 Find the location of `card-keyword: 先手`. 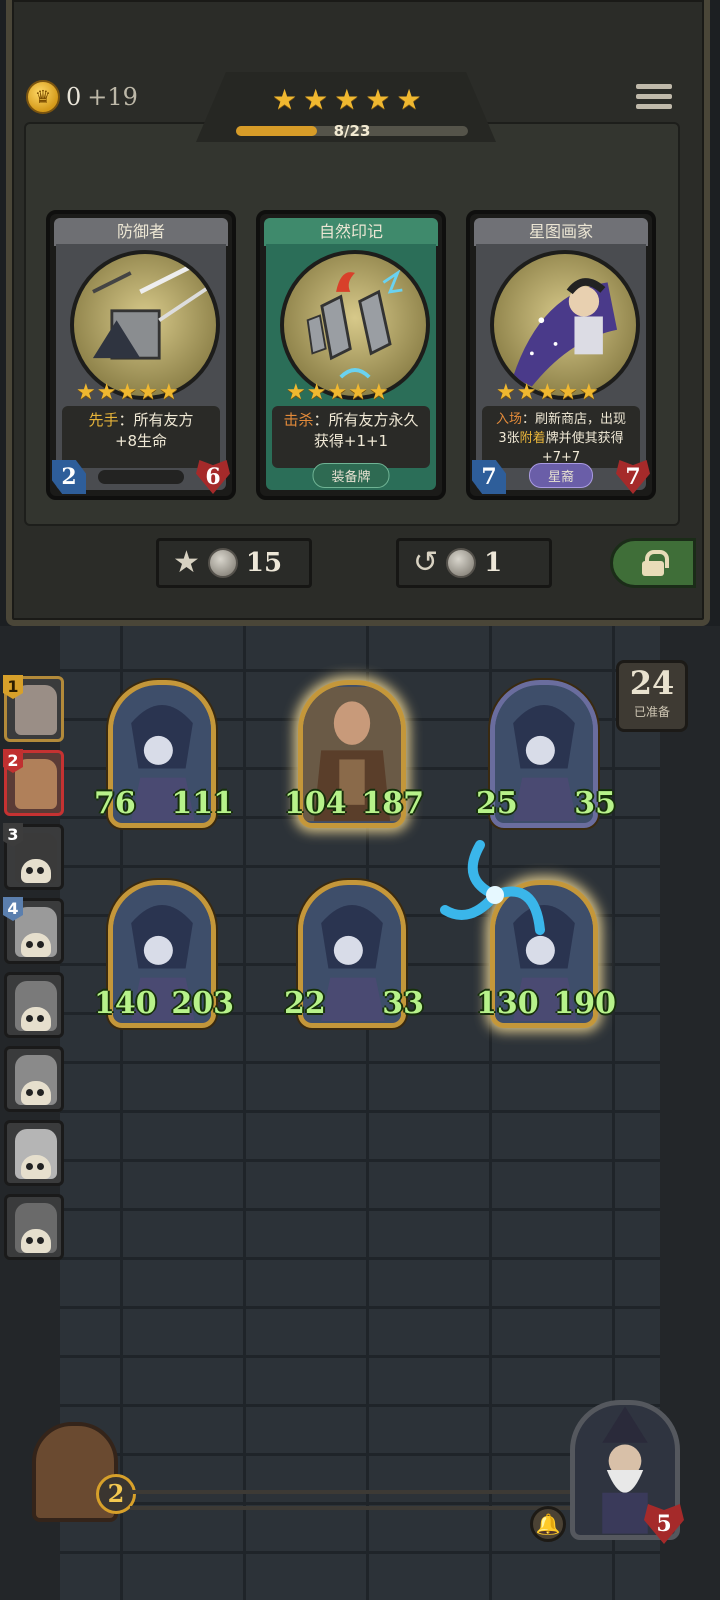

card-keyword: 先手 is located at coordinates (103, 420).